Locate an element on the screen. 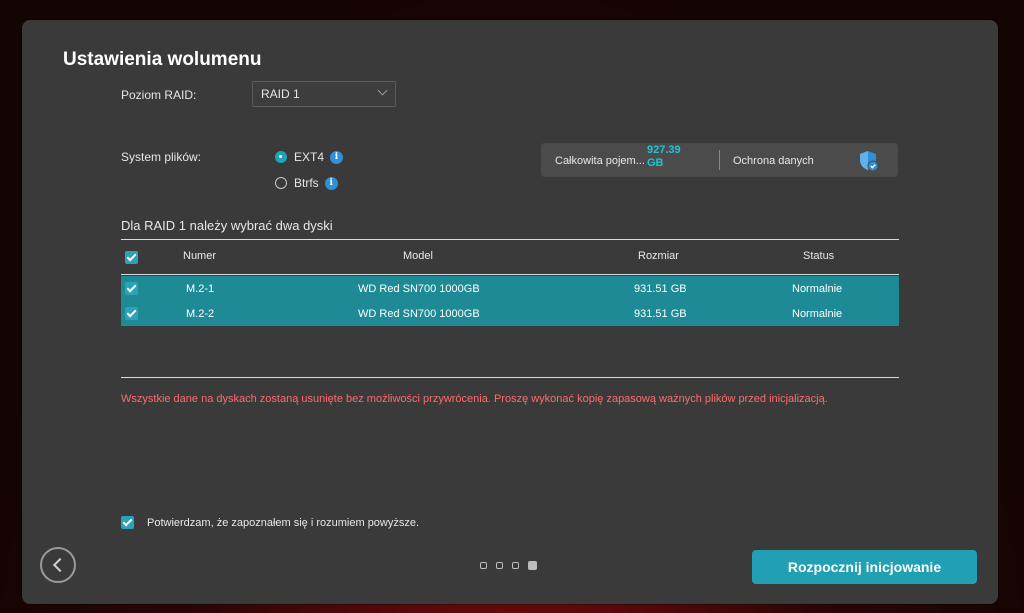 The image size is (1024, 613). shield-check-icon is located at coordinates (869, 161).